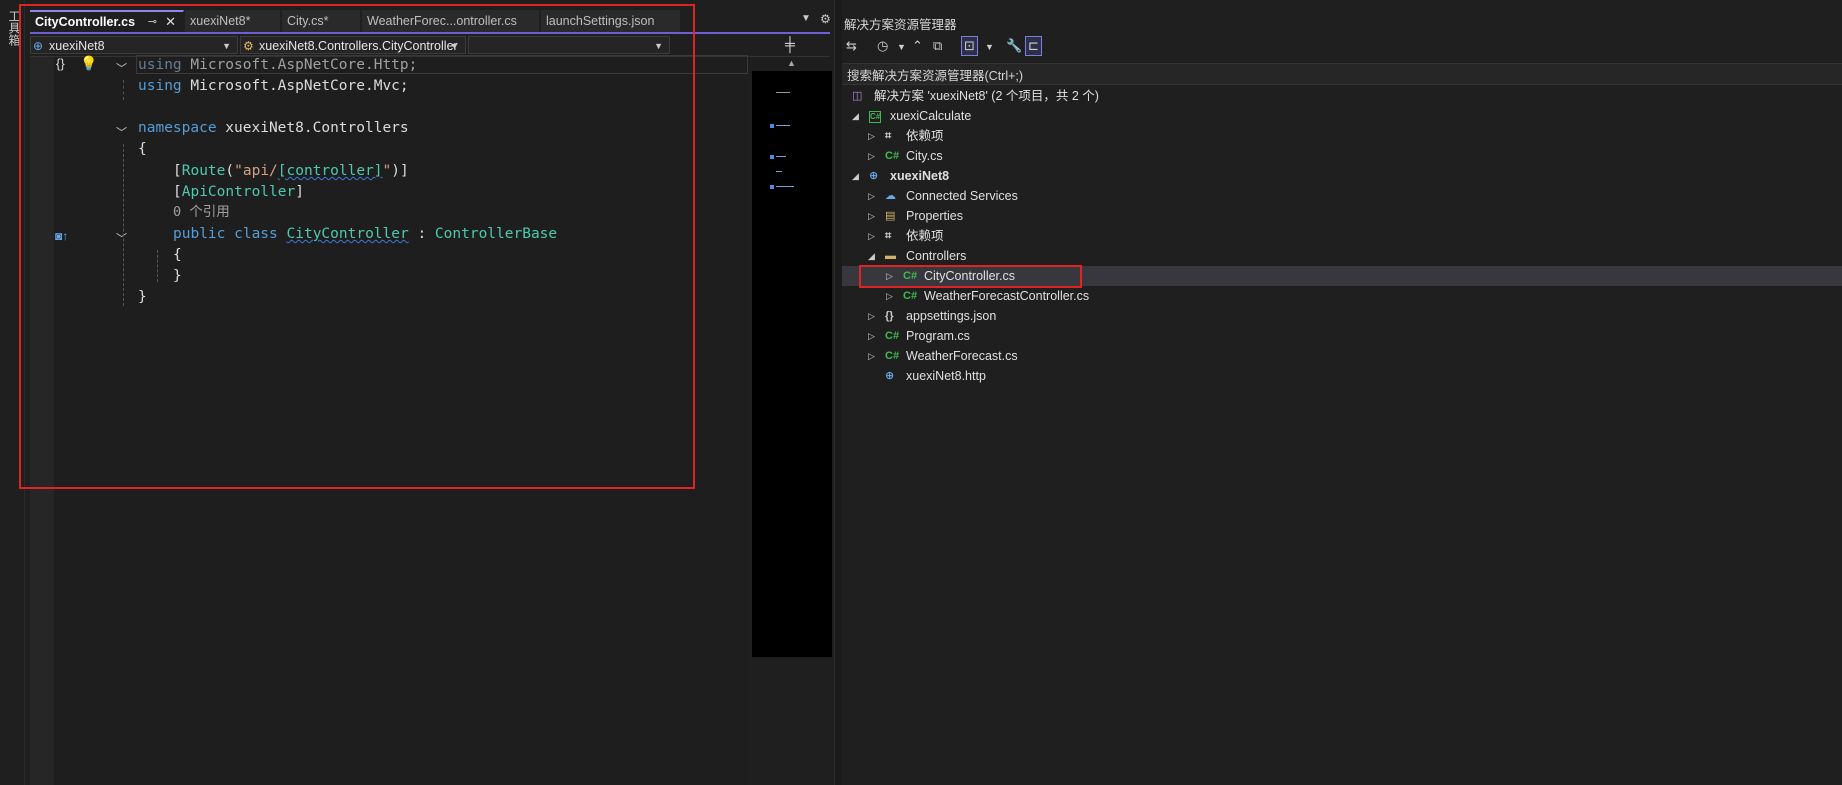  I want to click on tree-item-connected-services: ▷ ☁ Connected Services, so click(1342, 196).